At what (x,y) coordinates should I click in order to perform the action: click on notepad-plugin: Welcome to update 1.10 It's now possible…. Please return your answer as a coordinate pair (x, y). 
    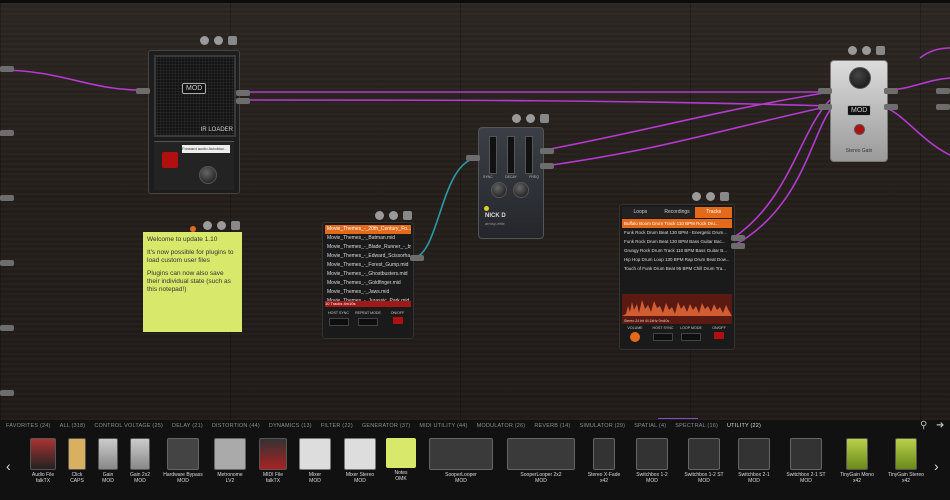
    Looking at the image, I should click on (192, 282).